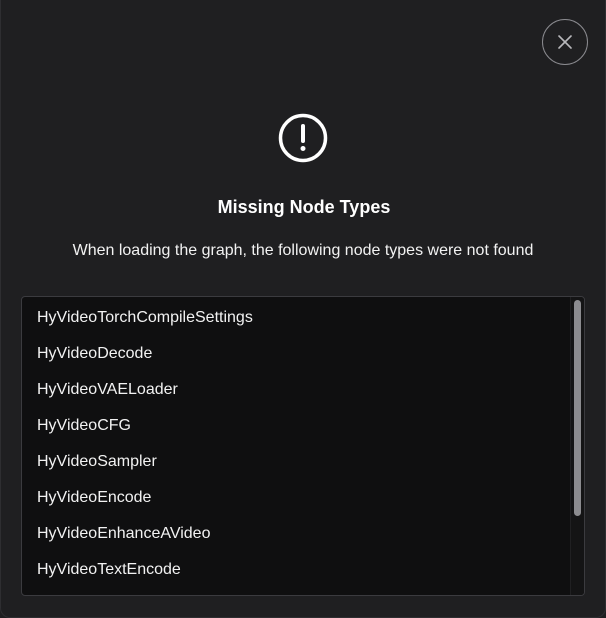 Image resolution: width=606 pixels, height=618 pixels. I want to click on list-item: HyVideoSampler, so click(97, 461).